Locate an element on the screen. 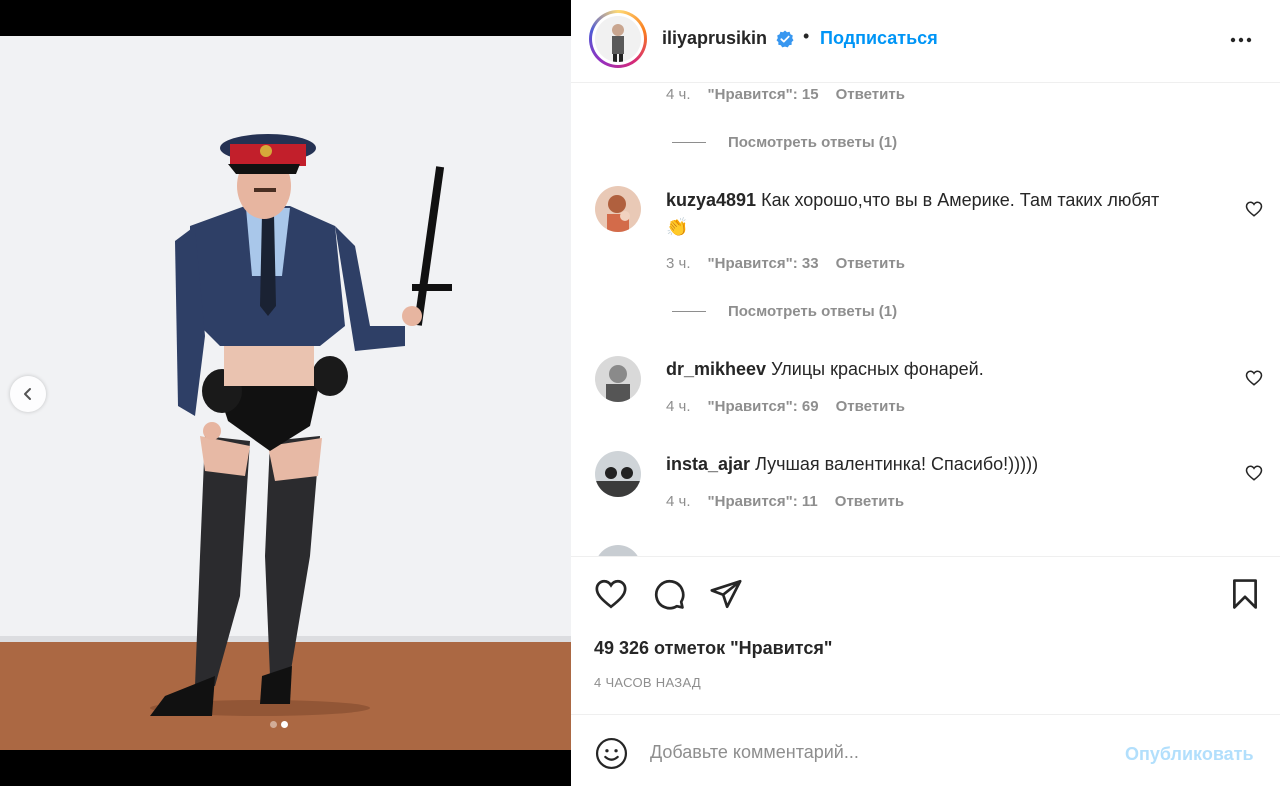 The width and height of the screenshot is (1280, 786). emoji-icon is located at coordinates (611, 753).